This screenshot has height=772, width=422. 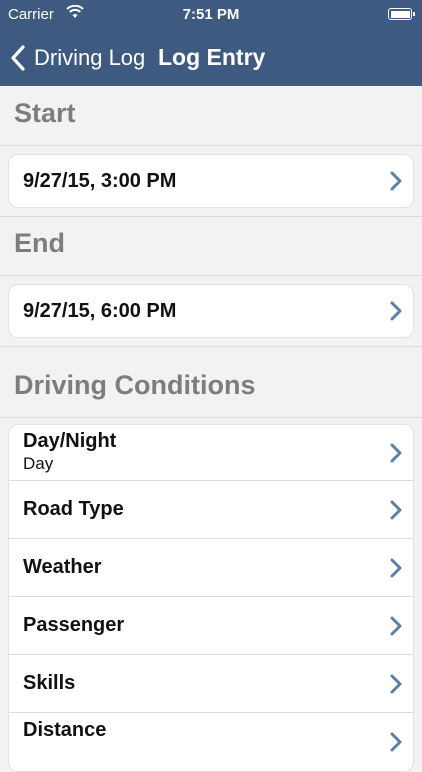 What do you see at coordinates (100, 311) in the screenshot?
I see `end-datetime-value: 9/27/15, 6:00 PM` at bounding box center [100, 311].